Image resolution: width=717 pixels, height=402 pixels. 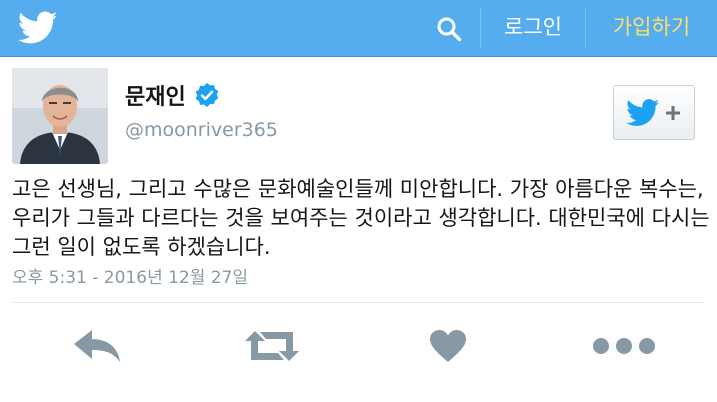 What do you see at coordinates (130, 275) in the screenshot?
I see `tweet-timestamp: 오후 5:31 - 2016년 12월 27일` at bounding box center [130, 275].